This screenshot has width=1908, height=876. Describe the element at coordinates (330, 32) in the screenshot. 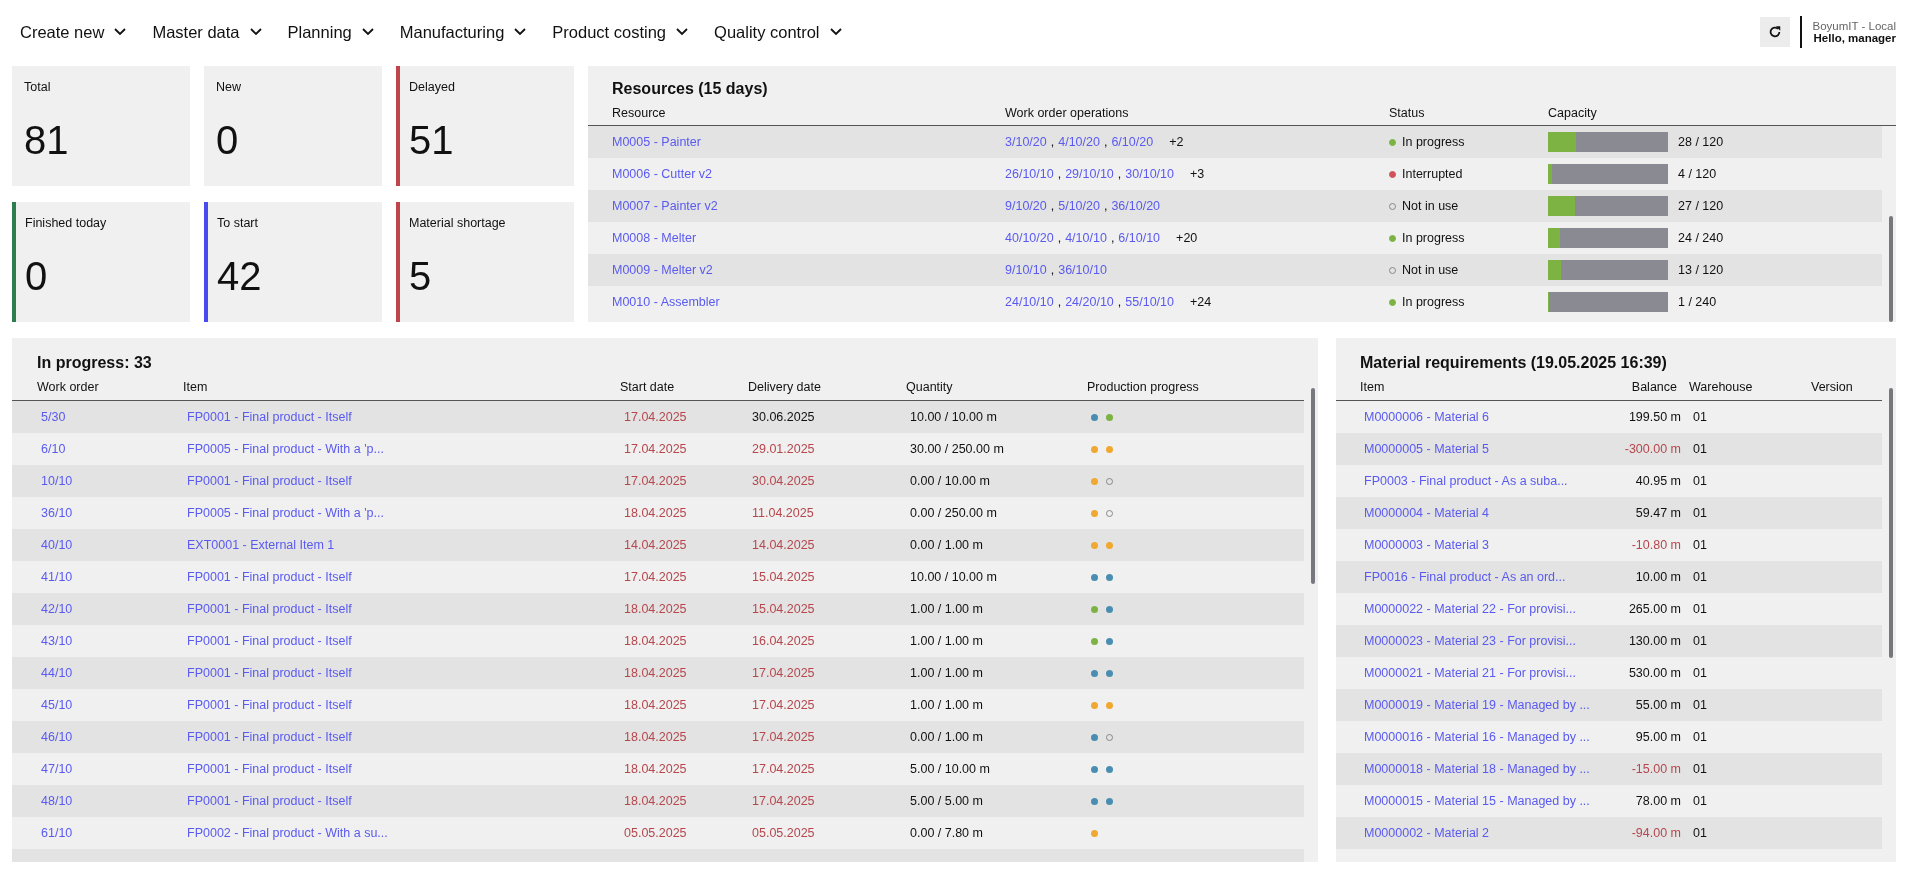

I see `menu-item: Planning` at that location.